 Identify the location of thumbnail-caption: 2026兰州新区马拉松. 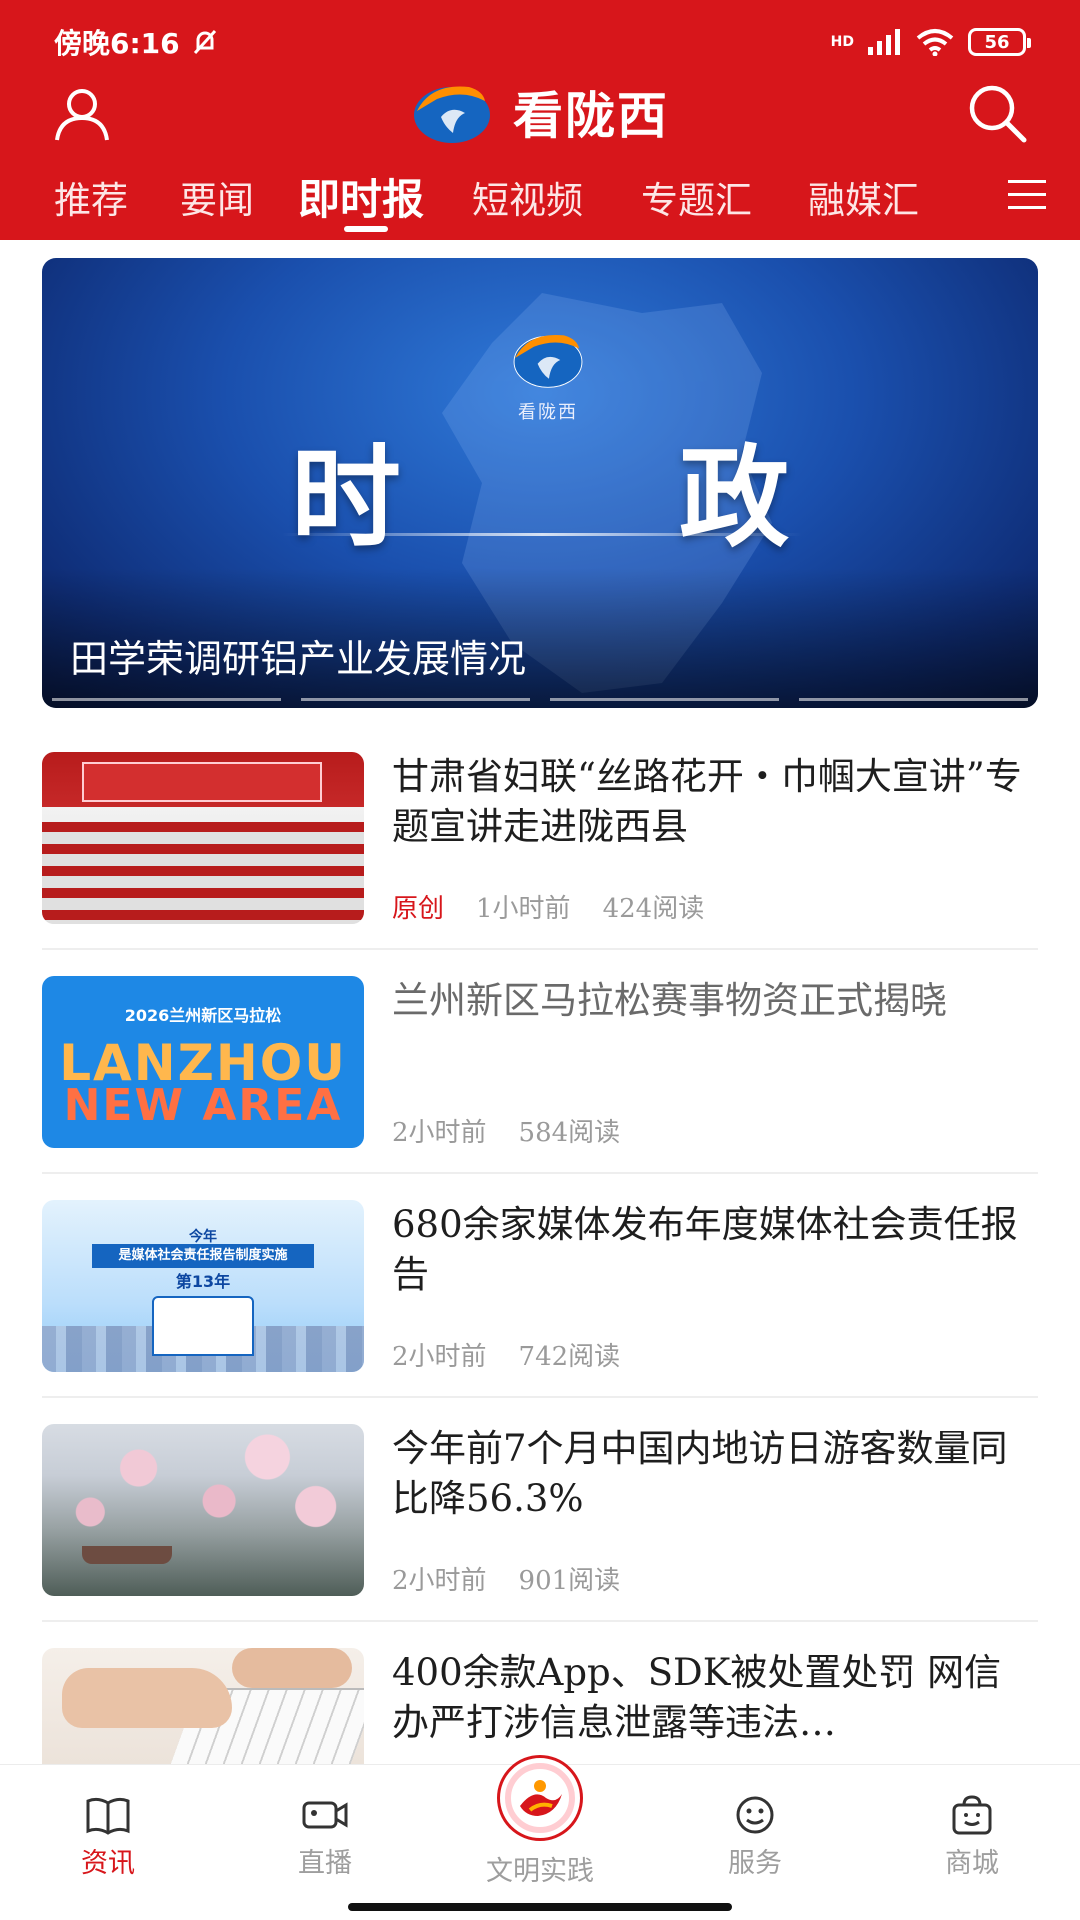
(203, 1015).